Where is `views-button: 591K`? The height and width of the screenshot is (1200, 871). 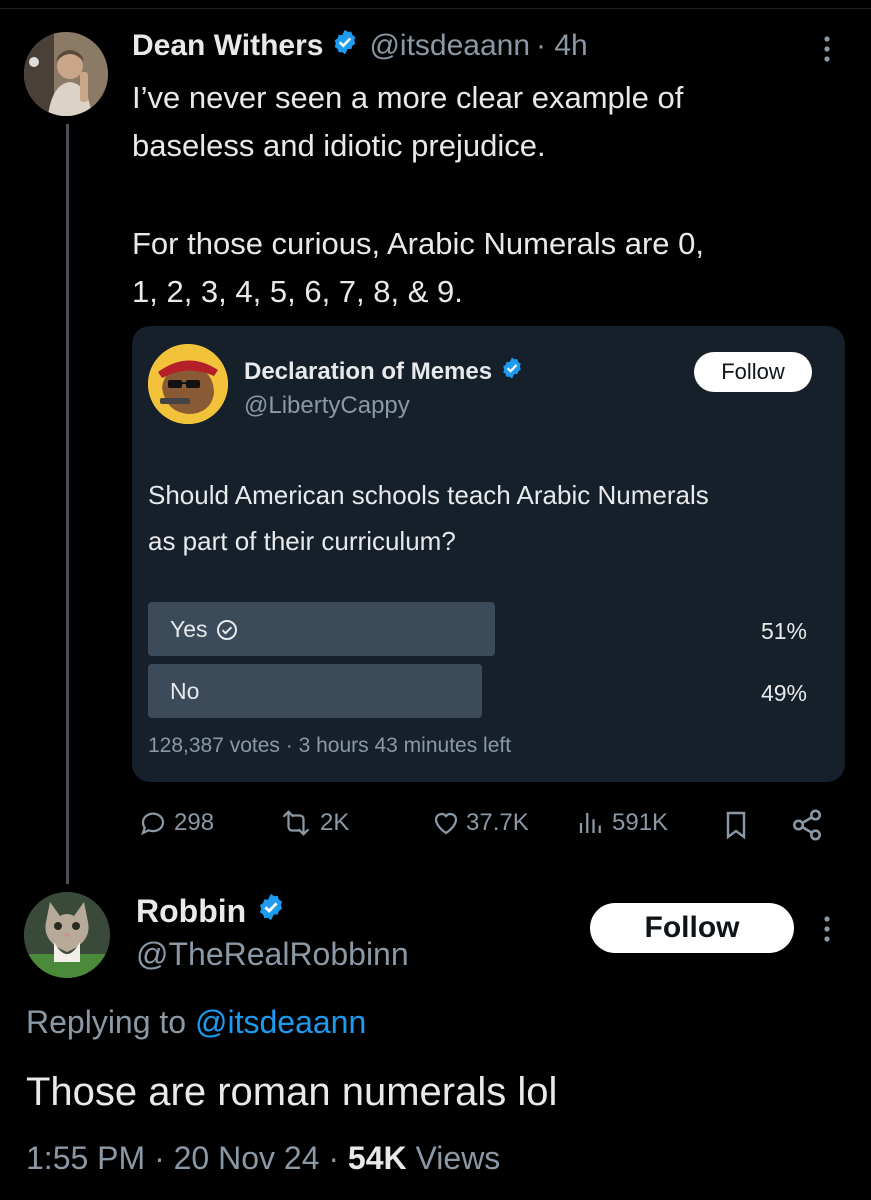
views-button: 591K is located at coordinates (621, 823).